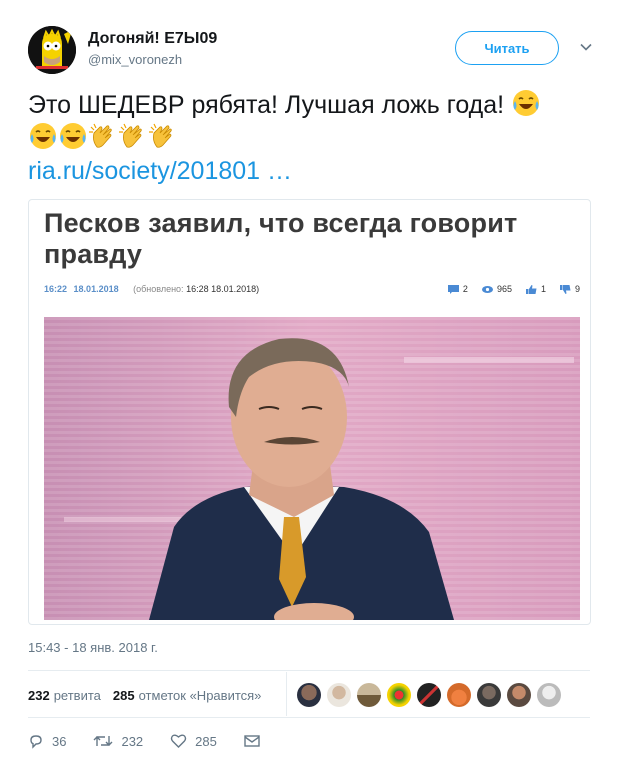  Describe the element at coordinates (252, 741) in the screenshot. I see `envelope-icon` at that location.